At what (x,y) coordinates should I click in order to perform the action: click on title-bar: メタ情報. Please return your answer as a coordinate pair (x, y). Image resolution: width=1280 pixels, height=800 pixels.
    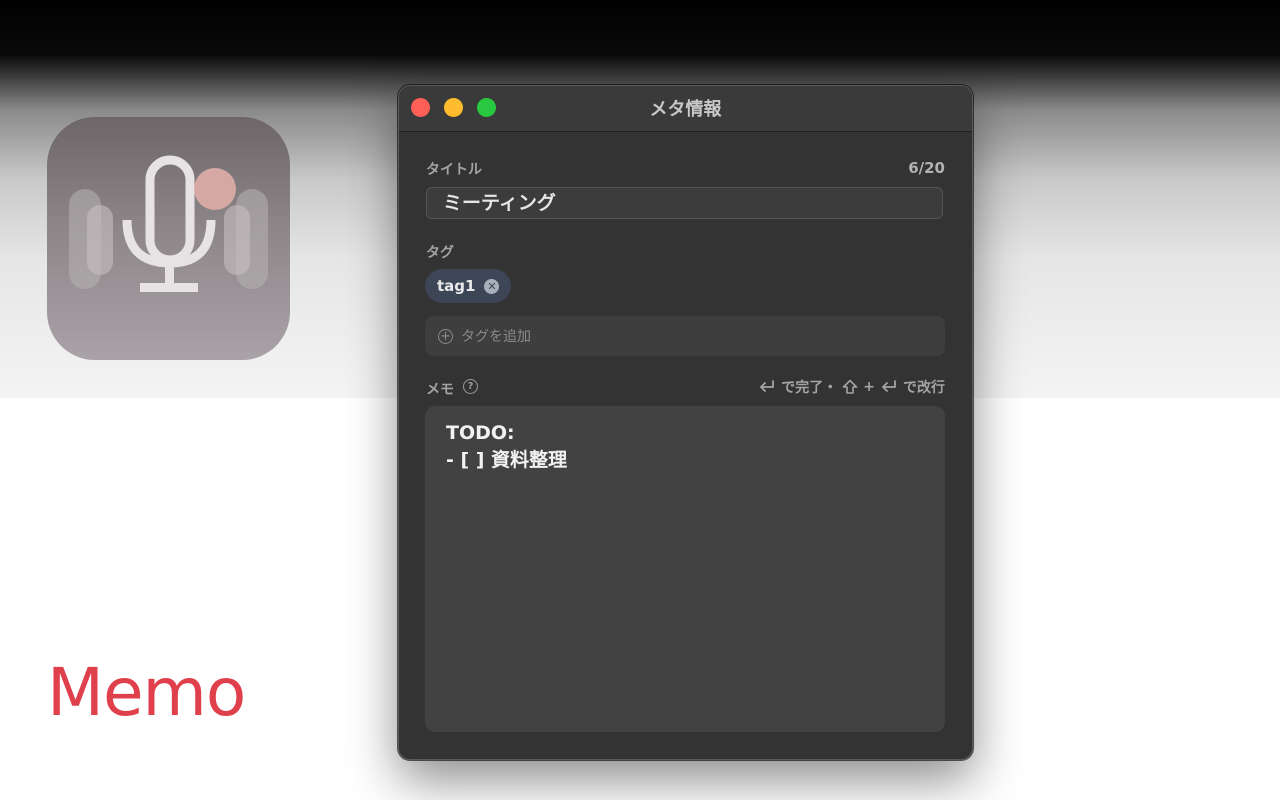
    Looking at the image, I should click on (685, 109).